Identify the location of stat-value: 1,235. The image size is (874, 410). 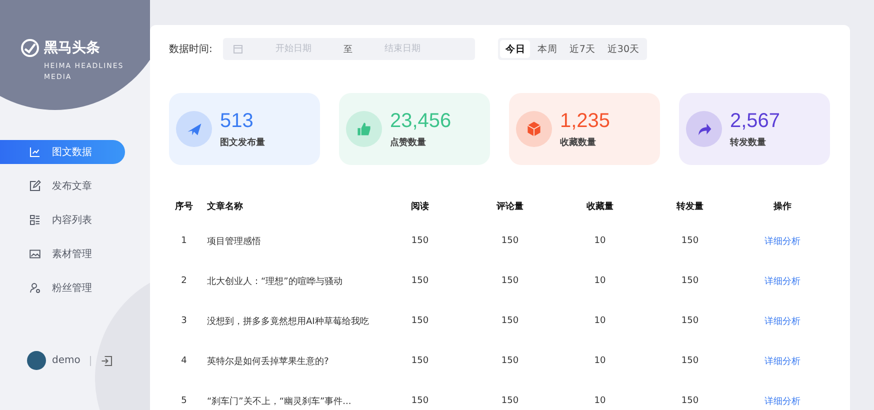
(585, 121).